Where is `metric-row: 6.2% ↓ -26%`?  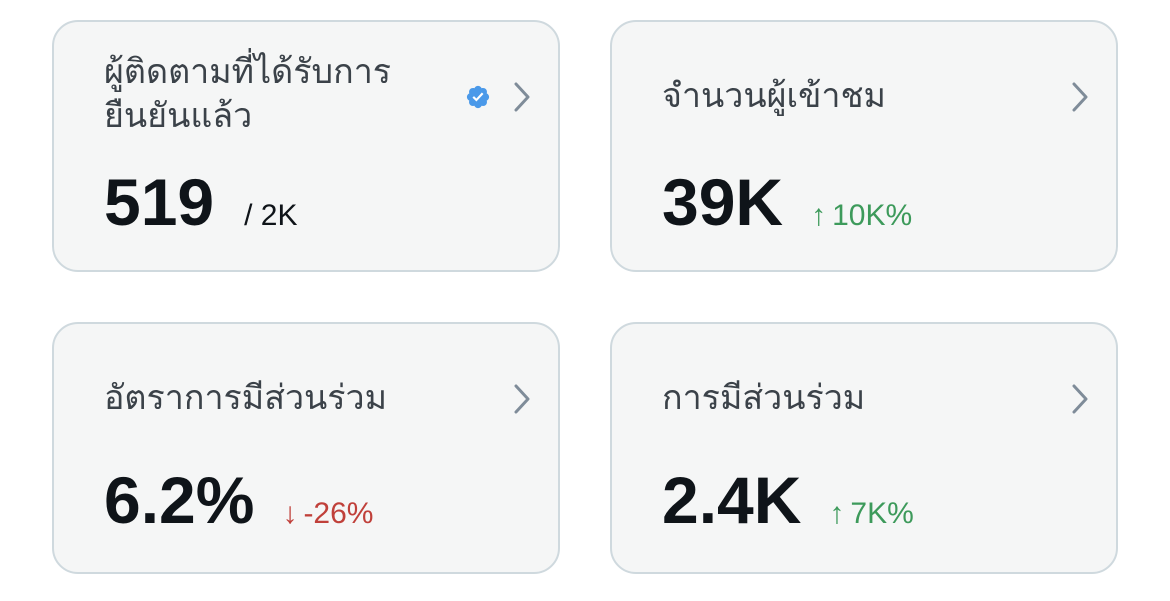 metric-row: 6.2% ↓ -26% is located at coordinates (238, 500).